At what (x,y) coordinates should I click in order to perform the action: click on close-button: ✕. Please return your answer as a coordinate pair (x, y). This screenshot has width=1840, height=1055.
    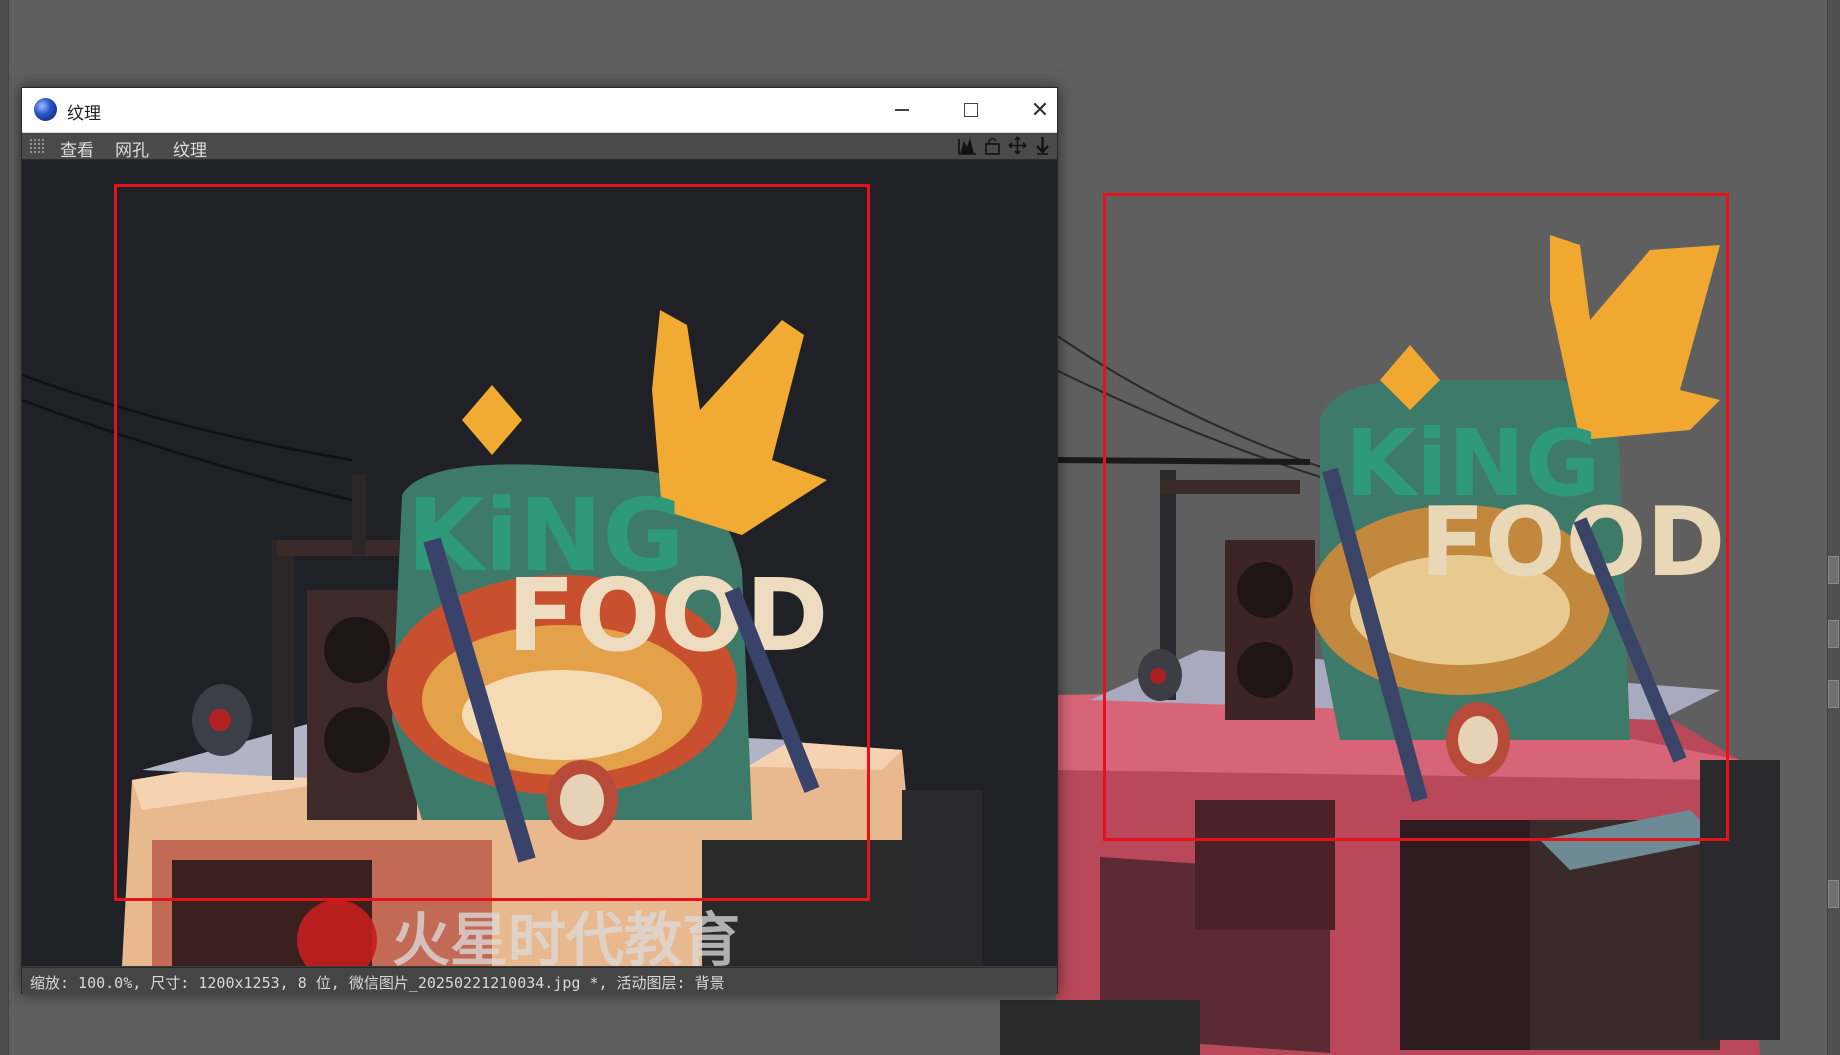
    Looking at the image, I should click on (1040, 110).